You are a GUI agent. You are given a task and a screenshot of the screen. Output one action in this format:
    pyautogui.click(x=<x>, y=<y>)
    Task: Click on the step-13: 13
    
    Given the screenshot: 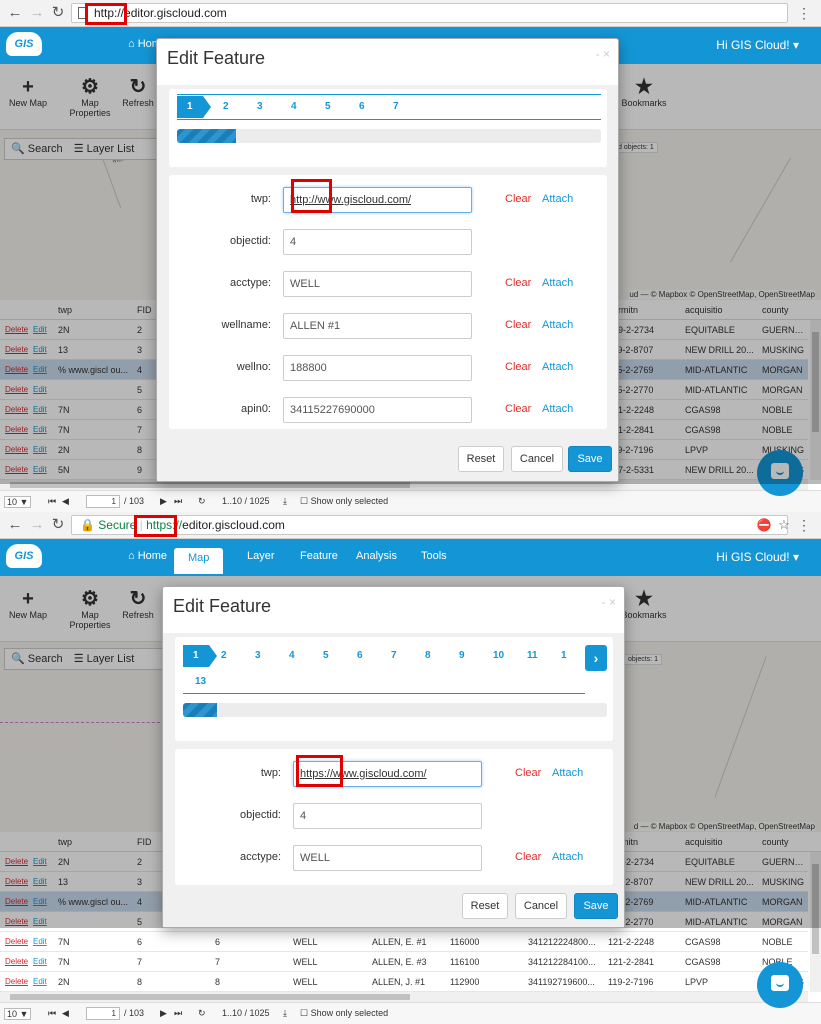 What is the action you would take?
    pyautogui.click(x=200, y=681)
    